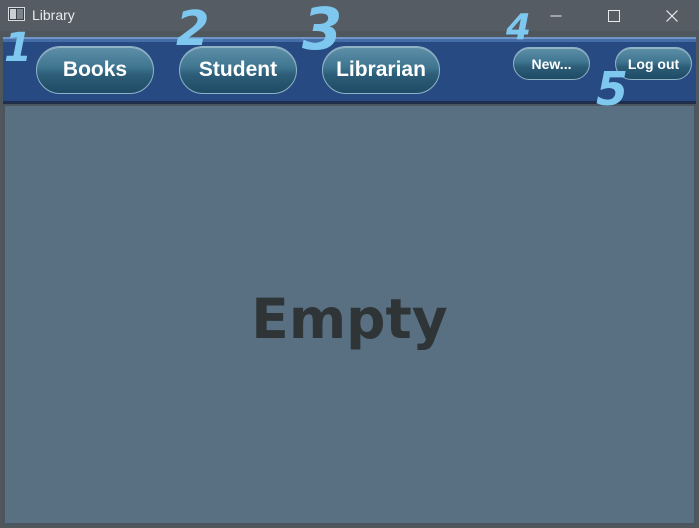 The height and width of the screenshot is (528, 699). Describe the element at coordinates (349, 15) in the screenshot. I see `title-bar: Library` at that location.